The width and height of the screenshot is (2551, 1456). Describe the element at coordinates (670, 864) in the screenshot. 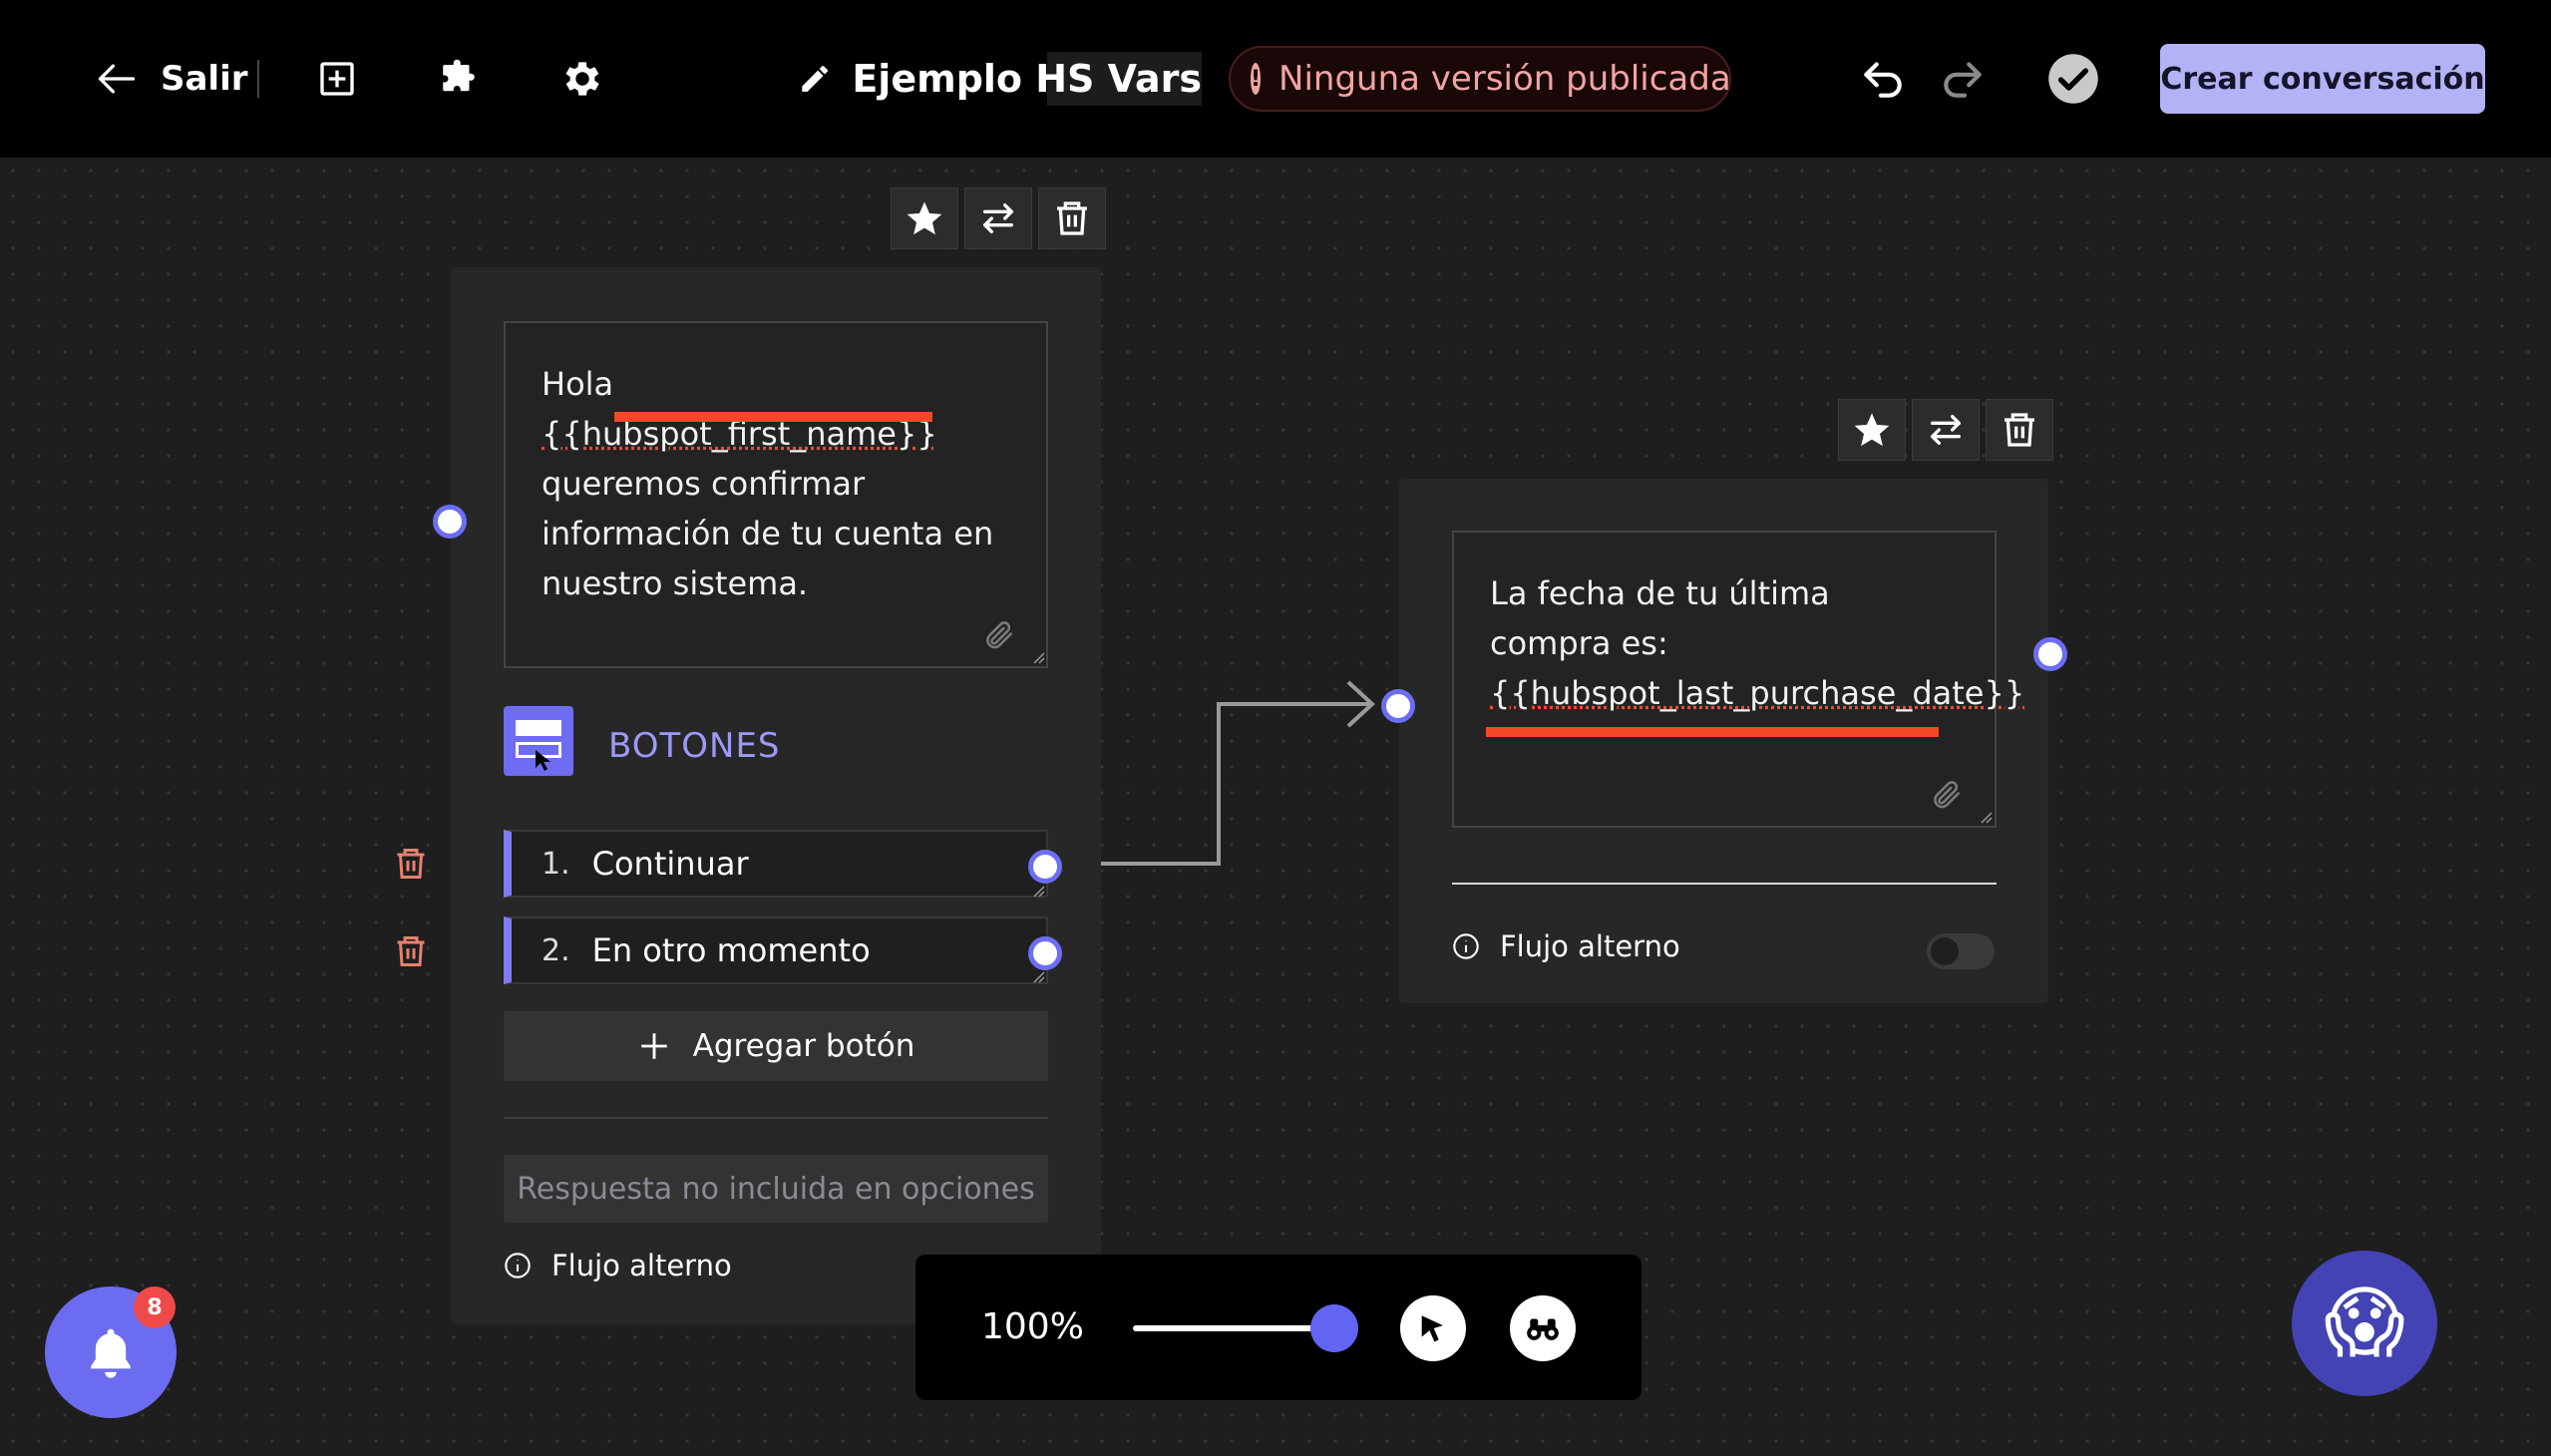

I see `option-label: Continuar` at that location.